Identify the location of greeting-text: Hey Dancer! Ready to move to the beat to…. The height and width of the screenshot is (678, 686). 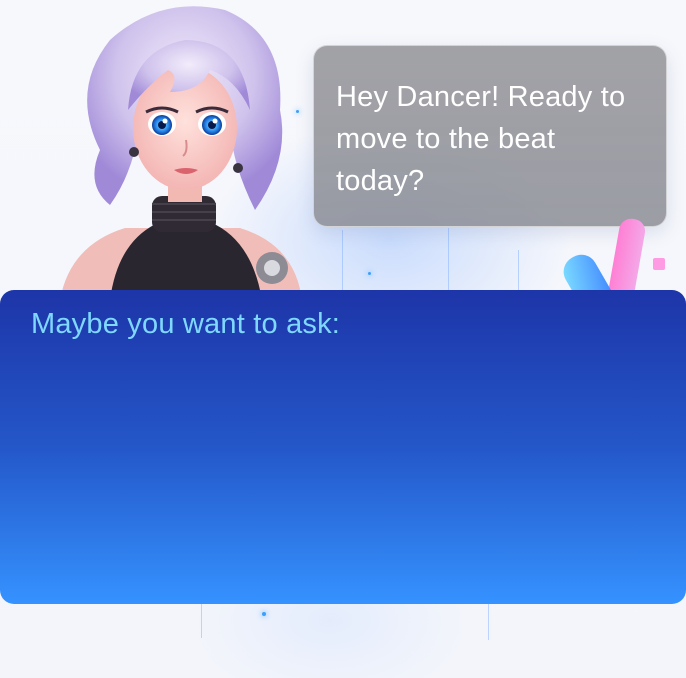
(481, 139).